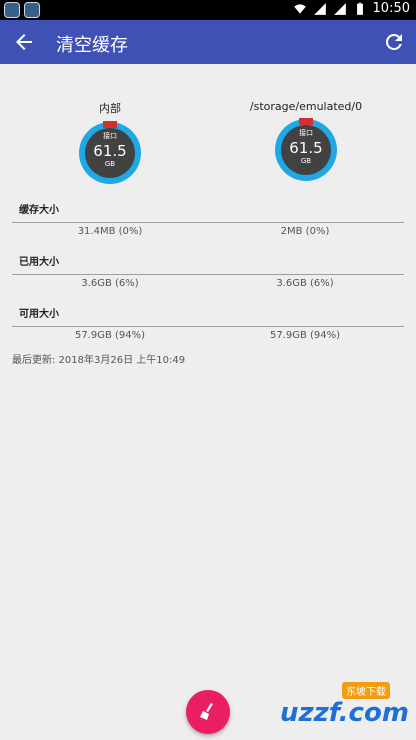 The height and width of the screenshot is (740, 416). Describe the element at coordinates (299, 8) in the screenshot. I see `wifi-icon` at that location.